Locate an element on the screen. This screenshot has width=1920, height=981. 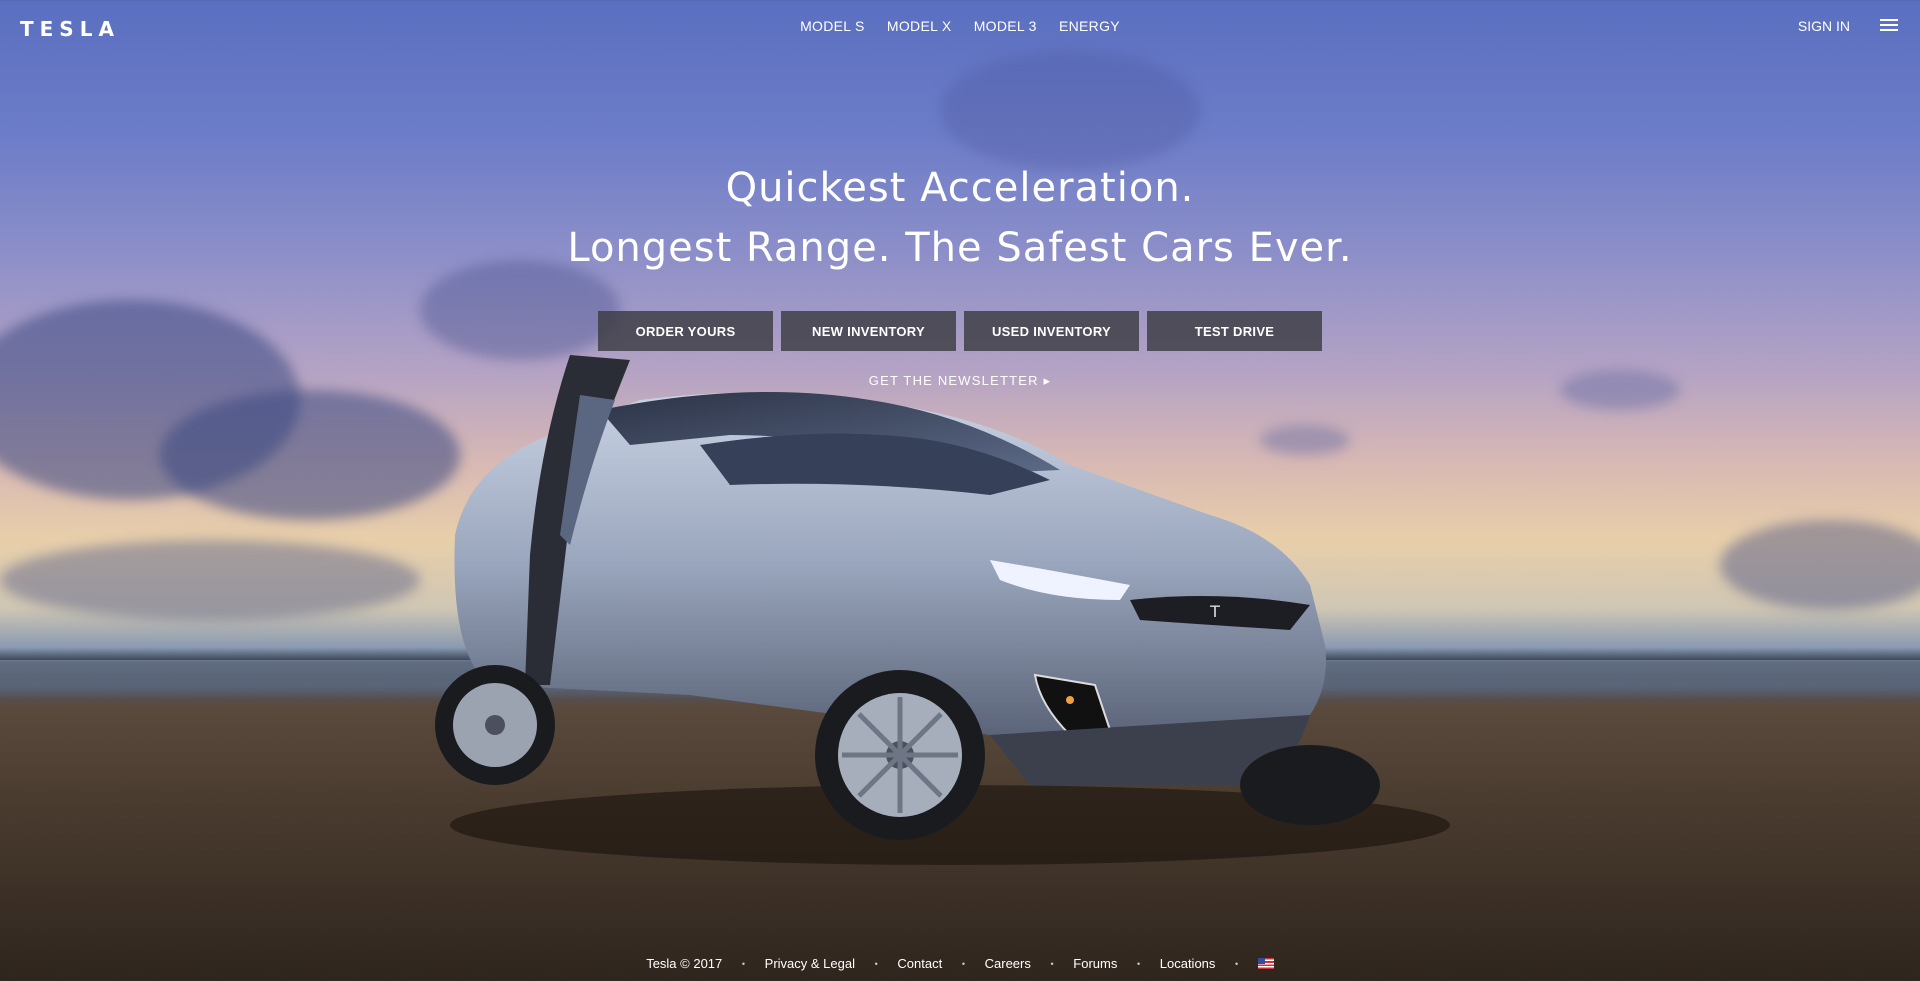
us-flag-icon is located at coordinates (1265, 963).